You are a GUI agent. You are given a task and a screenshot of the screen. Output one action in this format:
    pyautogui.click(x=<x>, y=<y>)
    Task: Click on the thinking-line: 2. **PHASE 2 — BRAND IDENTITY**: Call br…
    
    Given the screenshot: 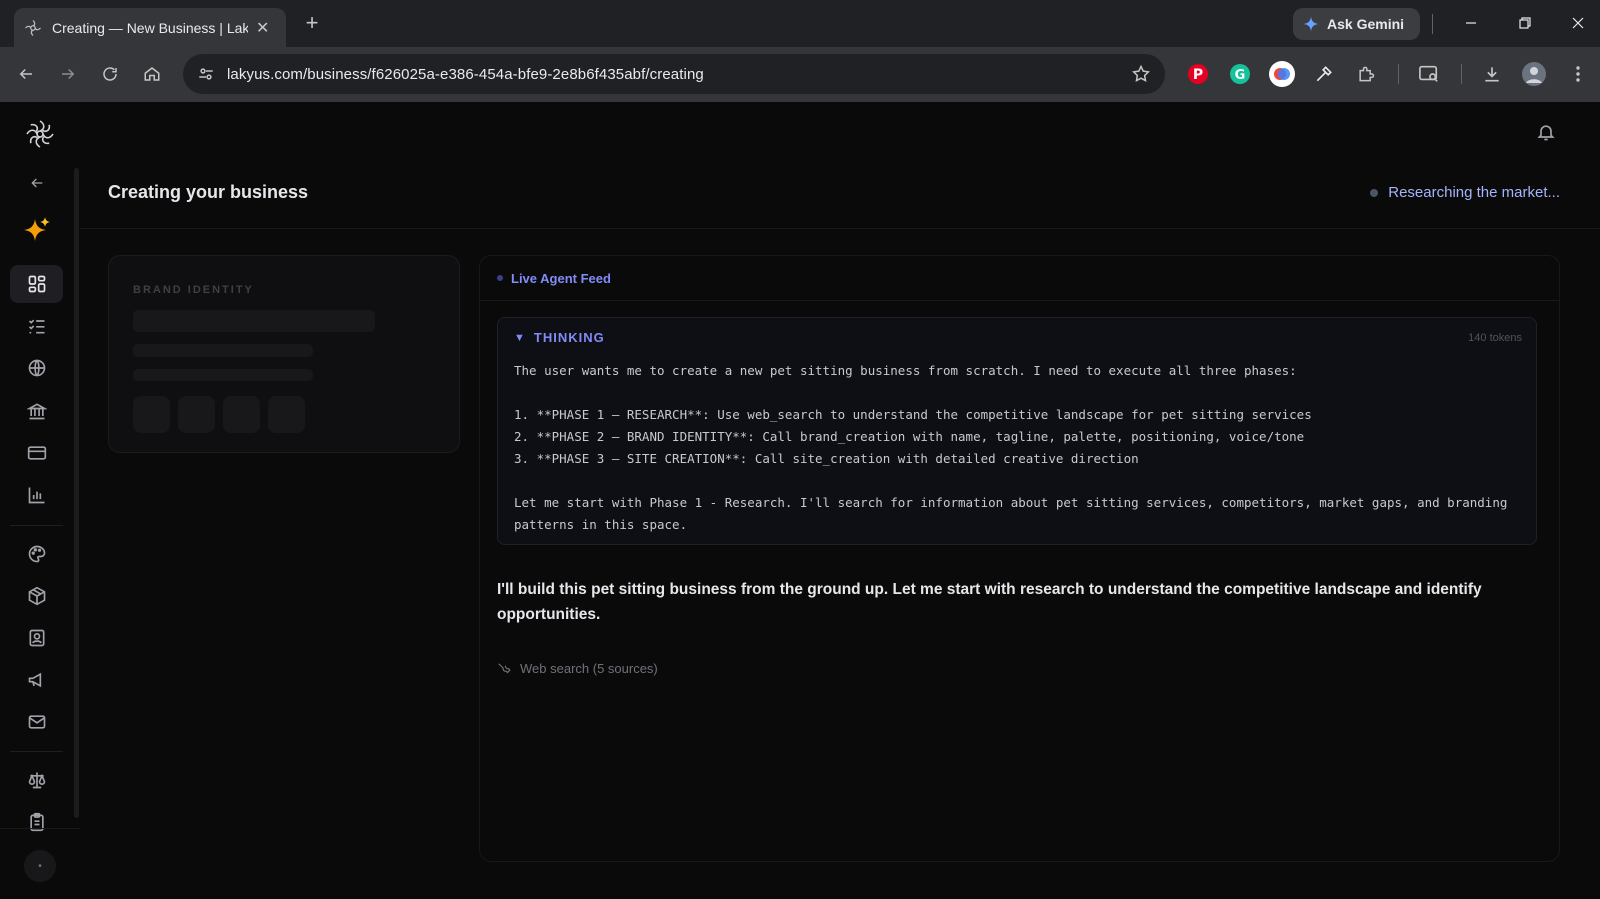 What is the action you would take?
    pyautogui.click(x=909, y=436)
    